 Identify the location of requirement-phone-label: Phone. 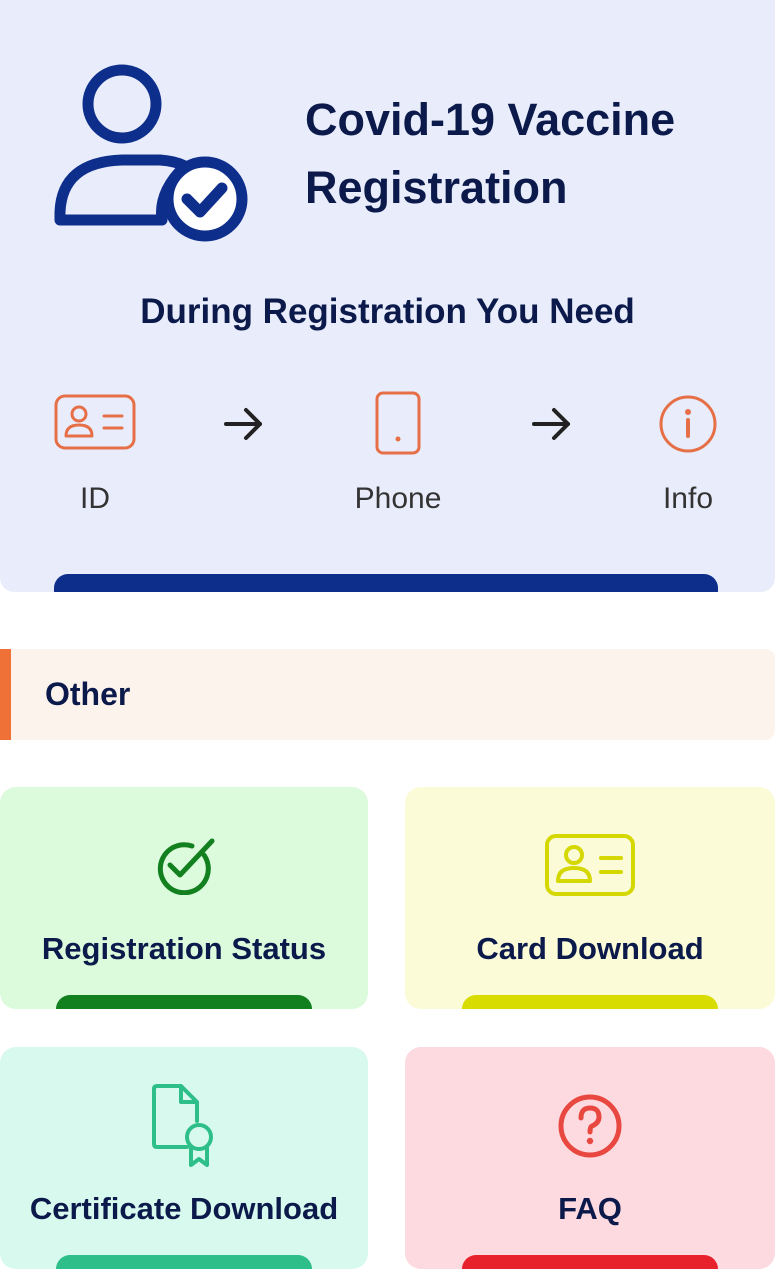
(398, 498).